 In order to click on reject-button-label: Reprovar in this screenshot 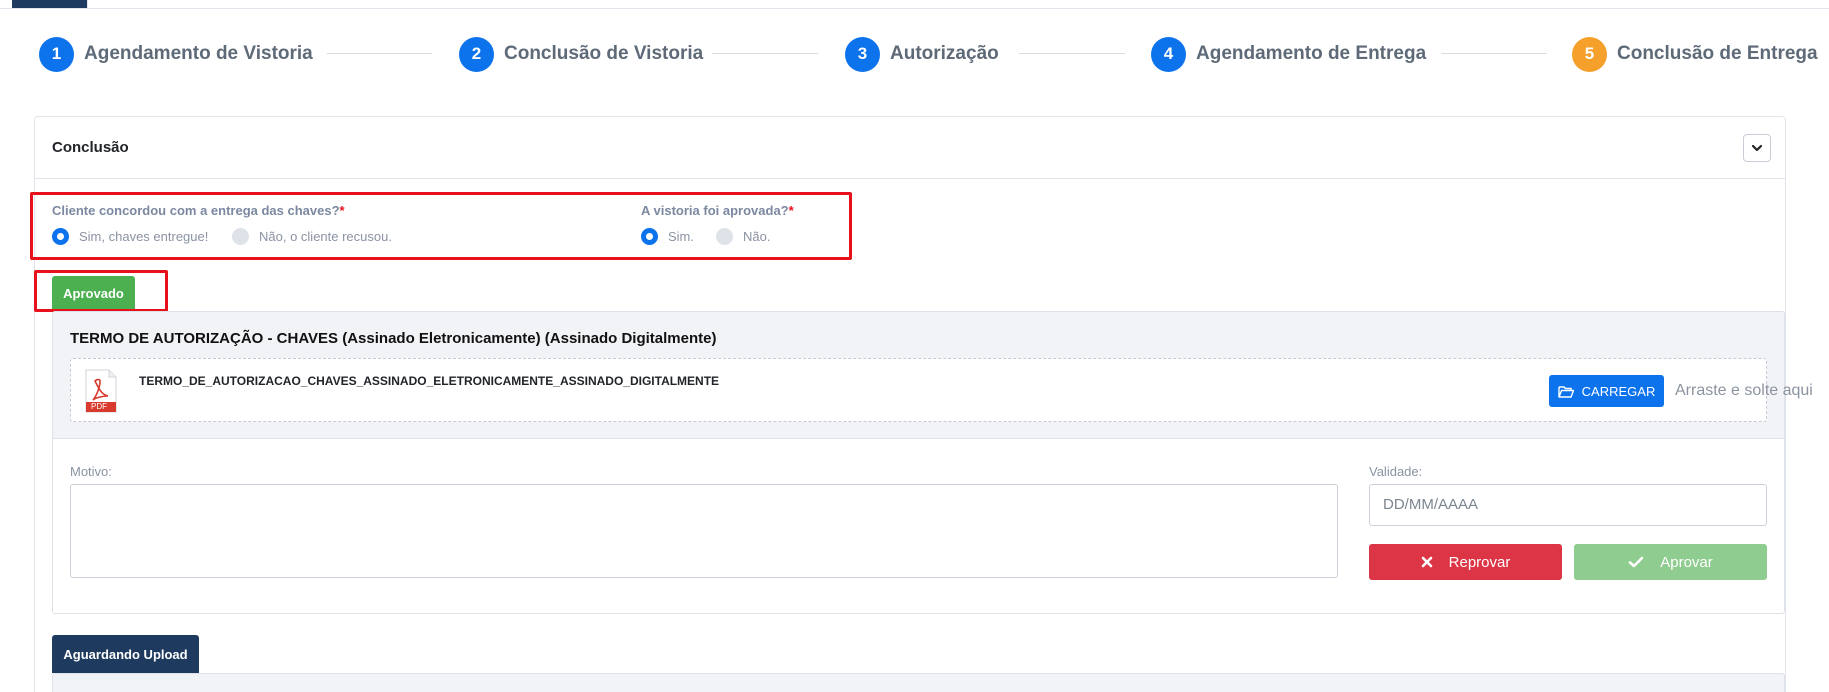, I will do `click(1479, 562)`.